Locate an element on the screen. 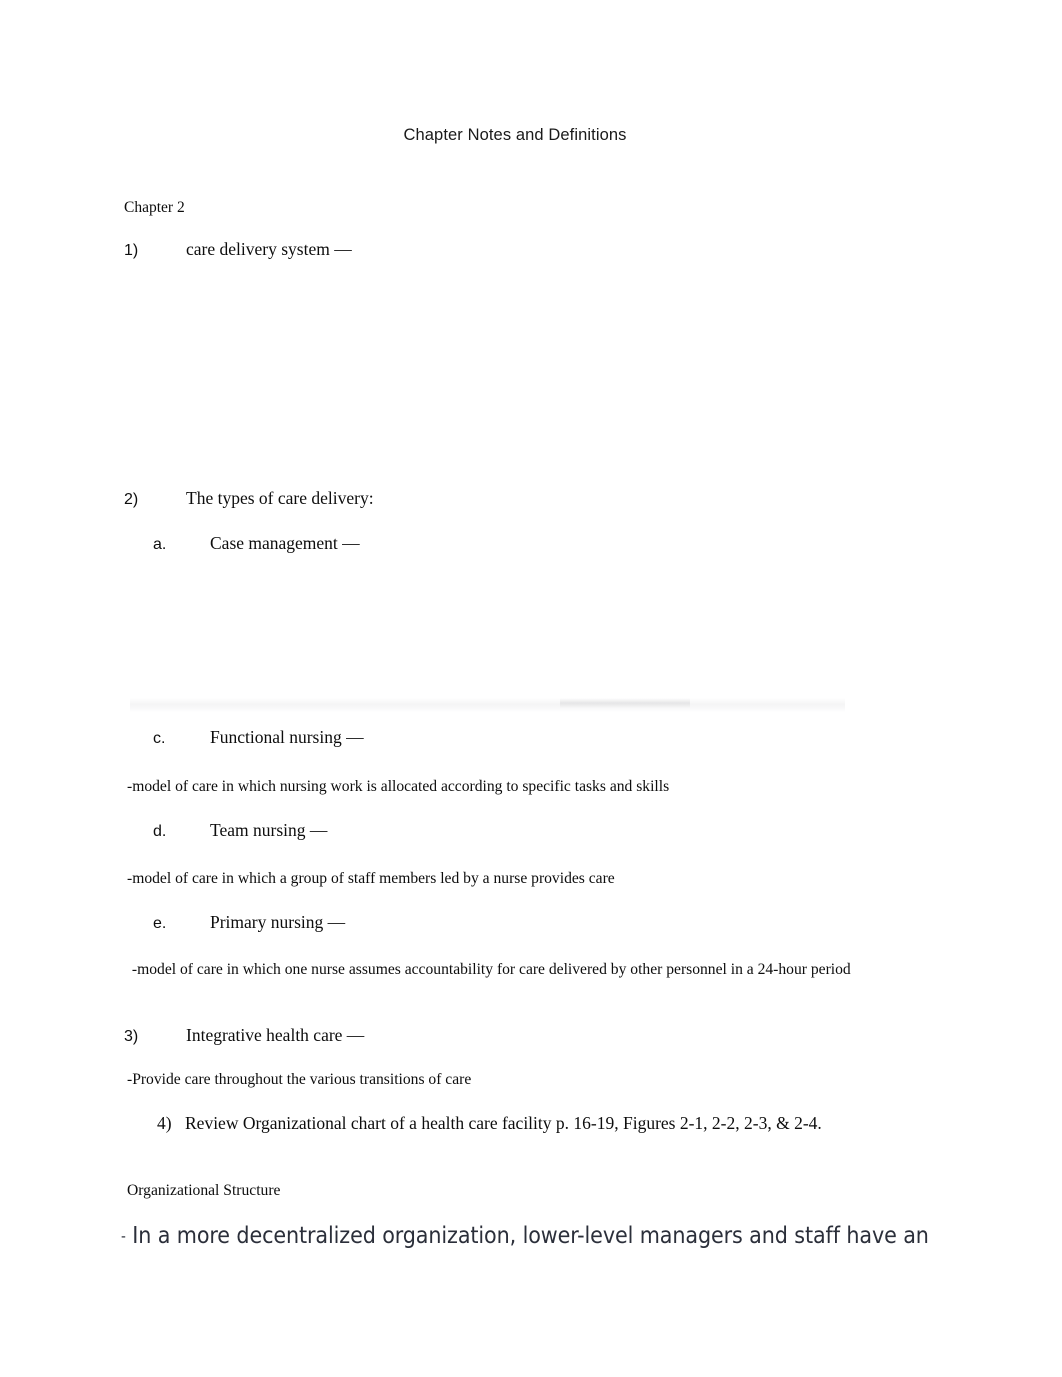  list-marker-3: 3) is located at coordinates (131, 1036).